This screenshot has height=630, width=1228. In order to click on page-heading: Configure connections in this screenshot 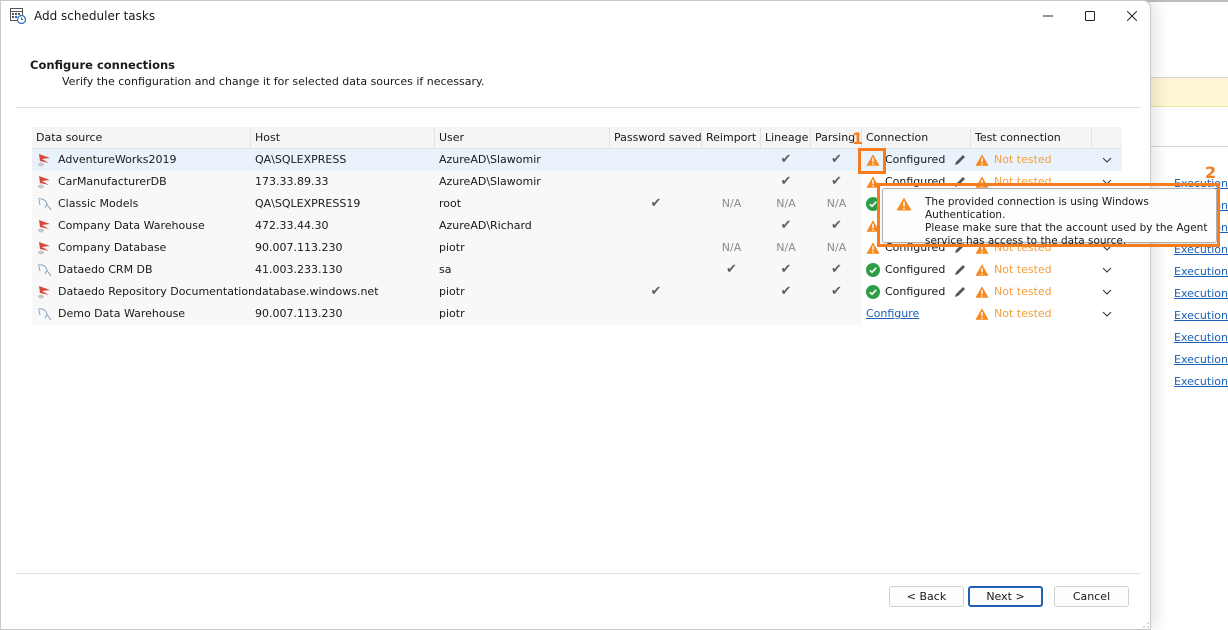, I will do `click(103, 65)`.